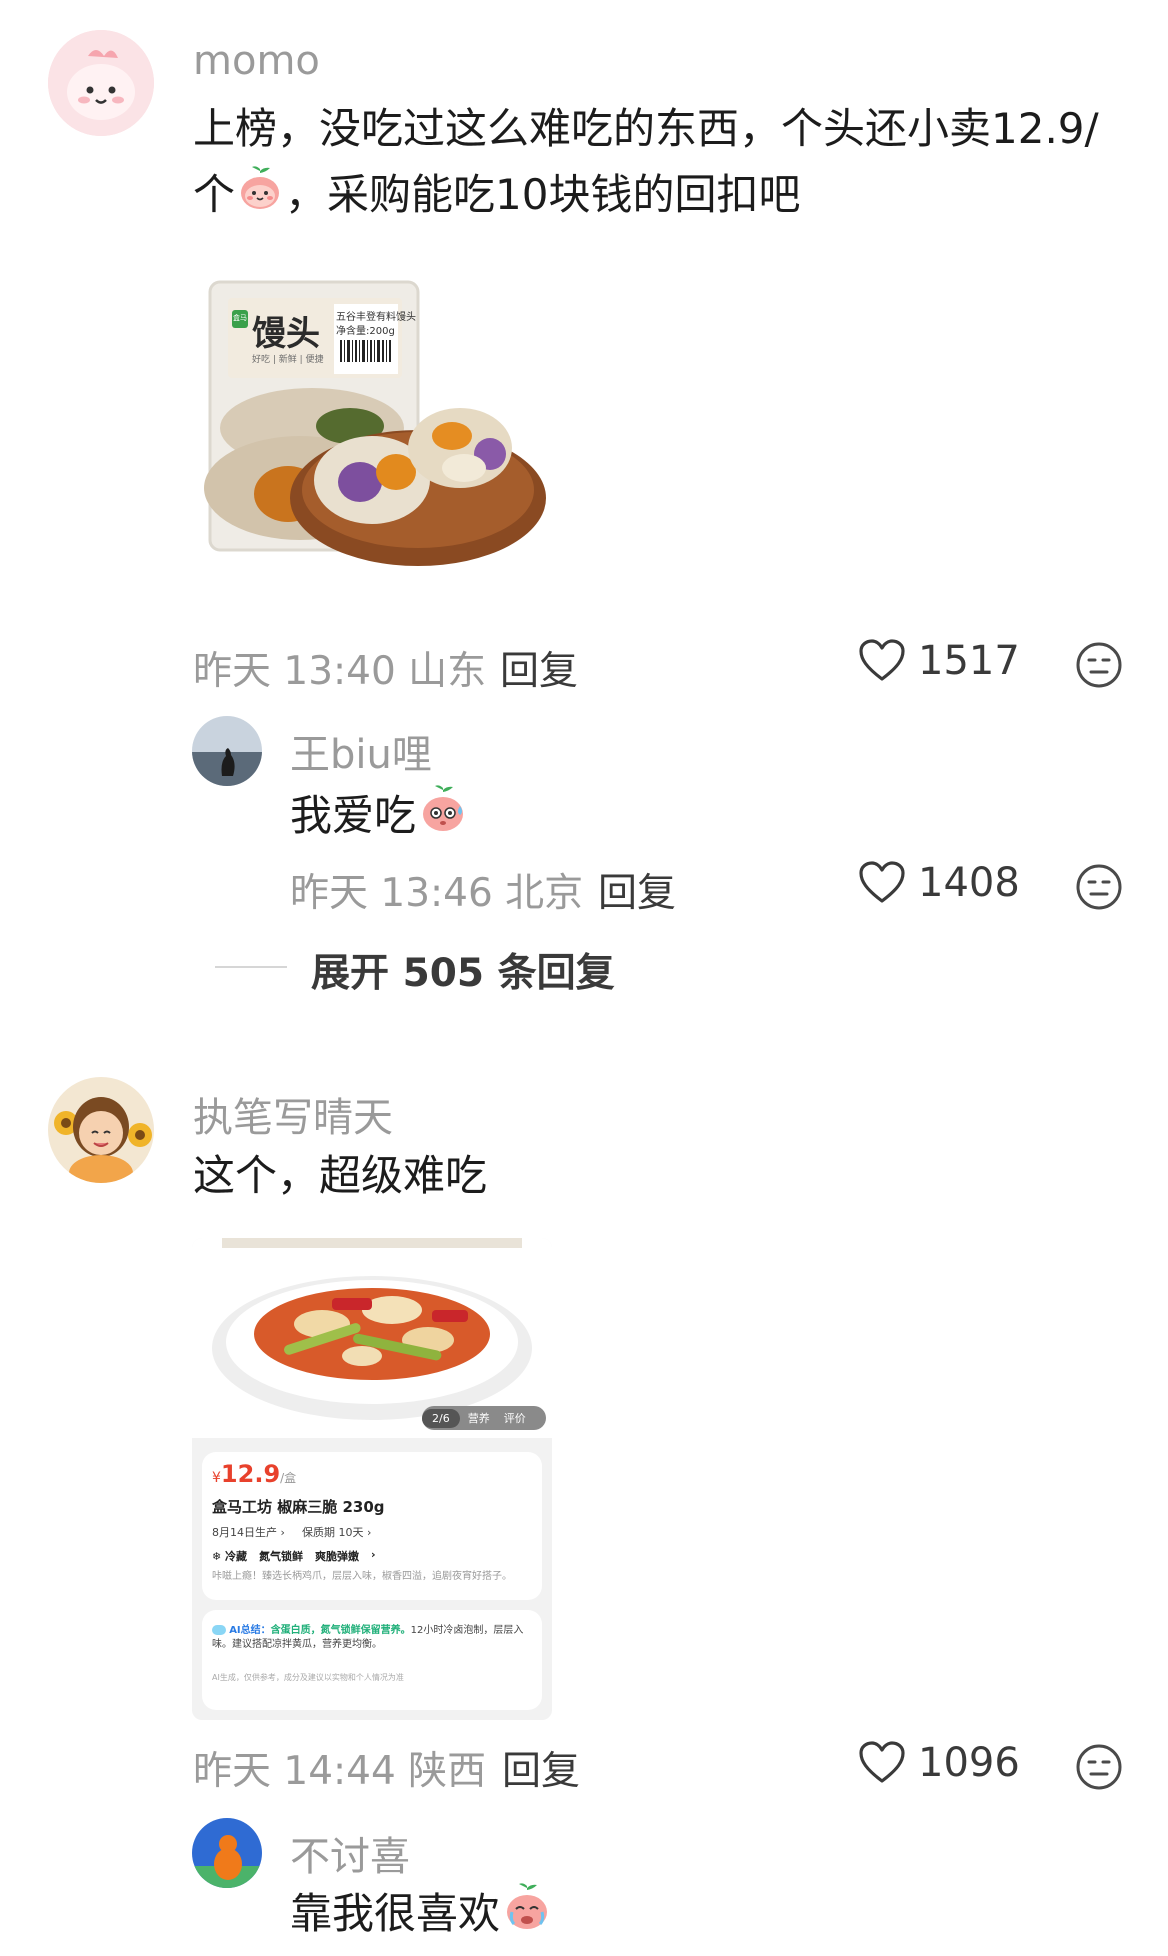 The width and height of the screenshot is (1168, 1956). What do you see at coordinates (441, 1418) in the screenshot?
I see `pager-count: 2/6` at bounding box center [441, 1418].